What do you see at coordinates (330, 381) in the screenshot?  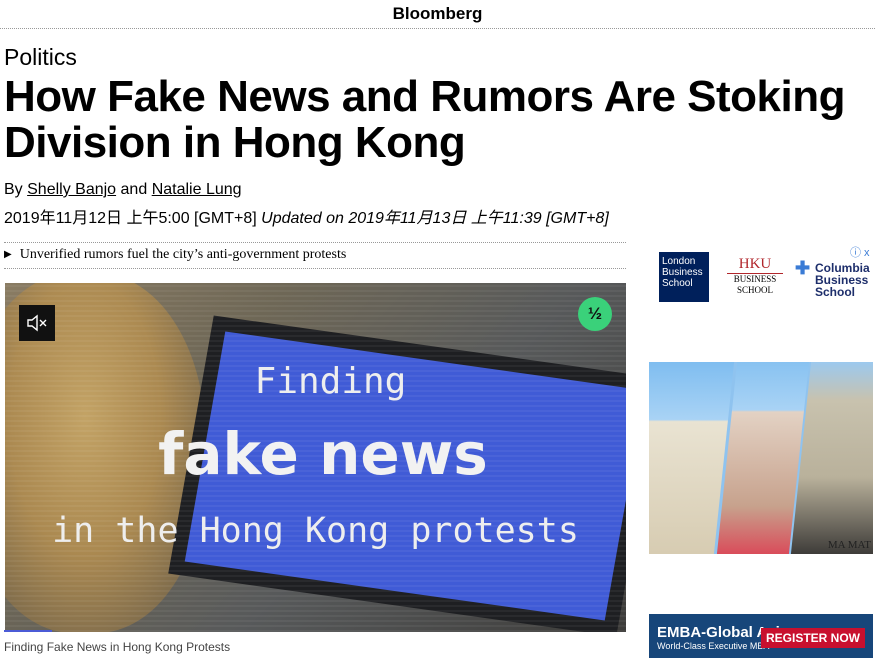 I see `video-title-line1: Finding` at bounding box center [330, 381].